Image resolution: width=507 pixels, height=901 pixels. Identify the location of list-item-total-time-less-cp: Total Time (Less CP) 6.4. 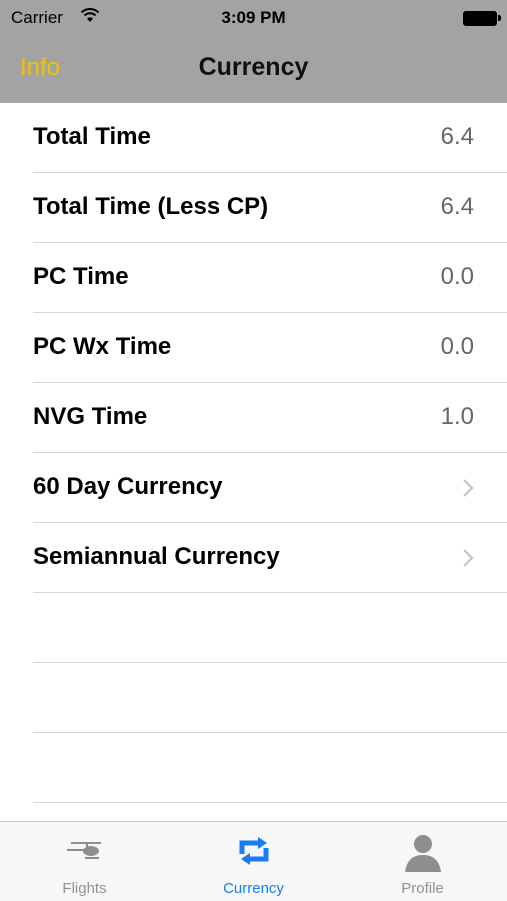
(270, 208).